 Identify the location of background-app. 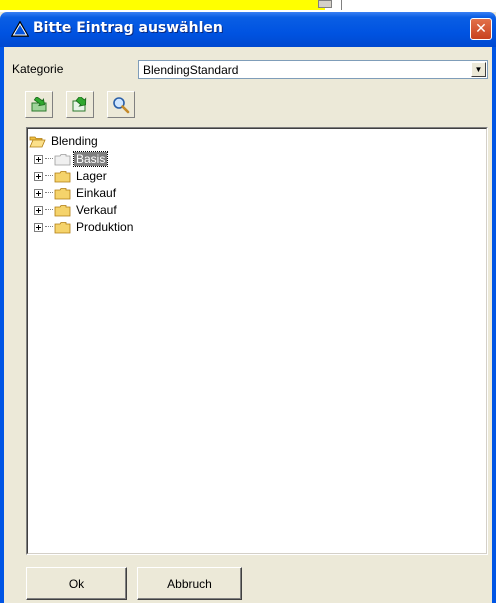
(248, 6).